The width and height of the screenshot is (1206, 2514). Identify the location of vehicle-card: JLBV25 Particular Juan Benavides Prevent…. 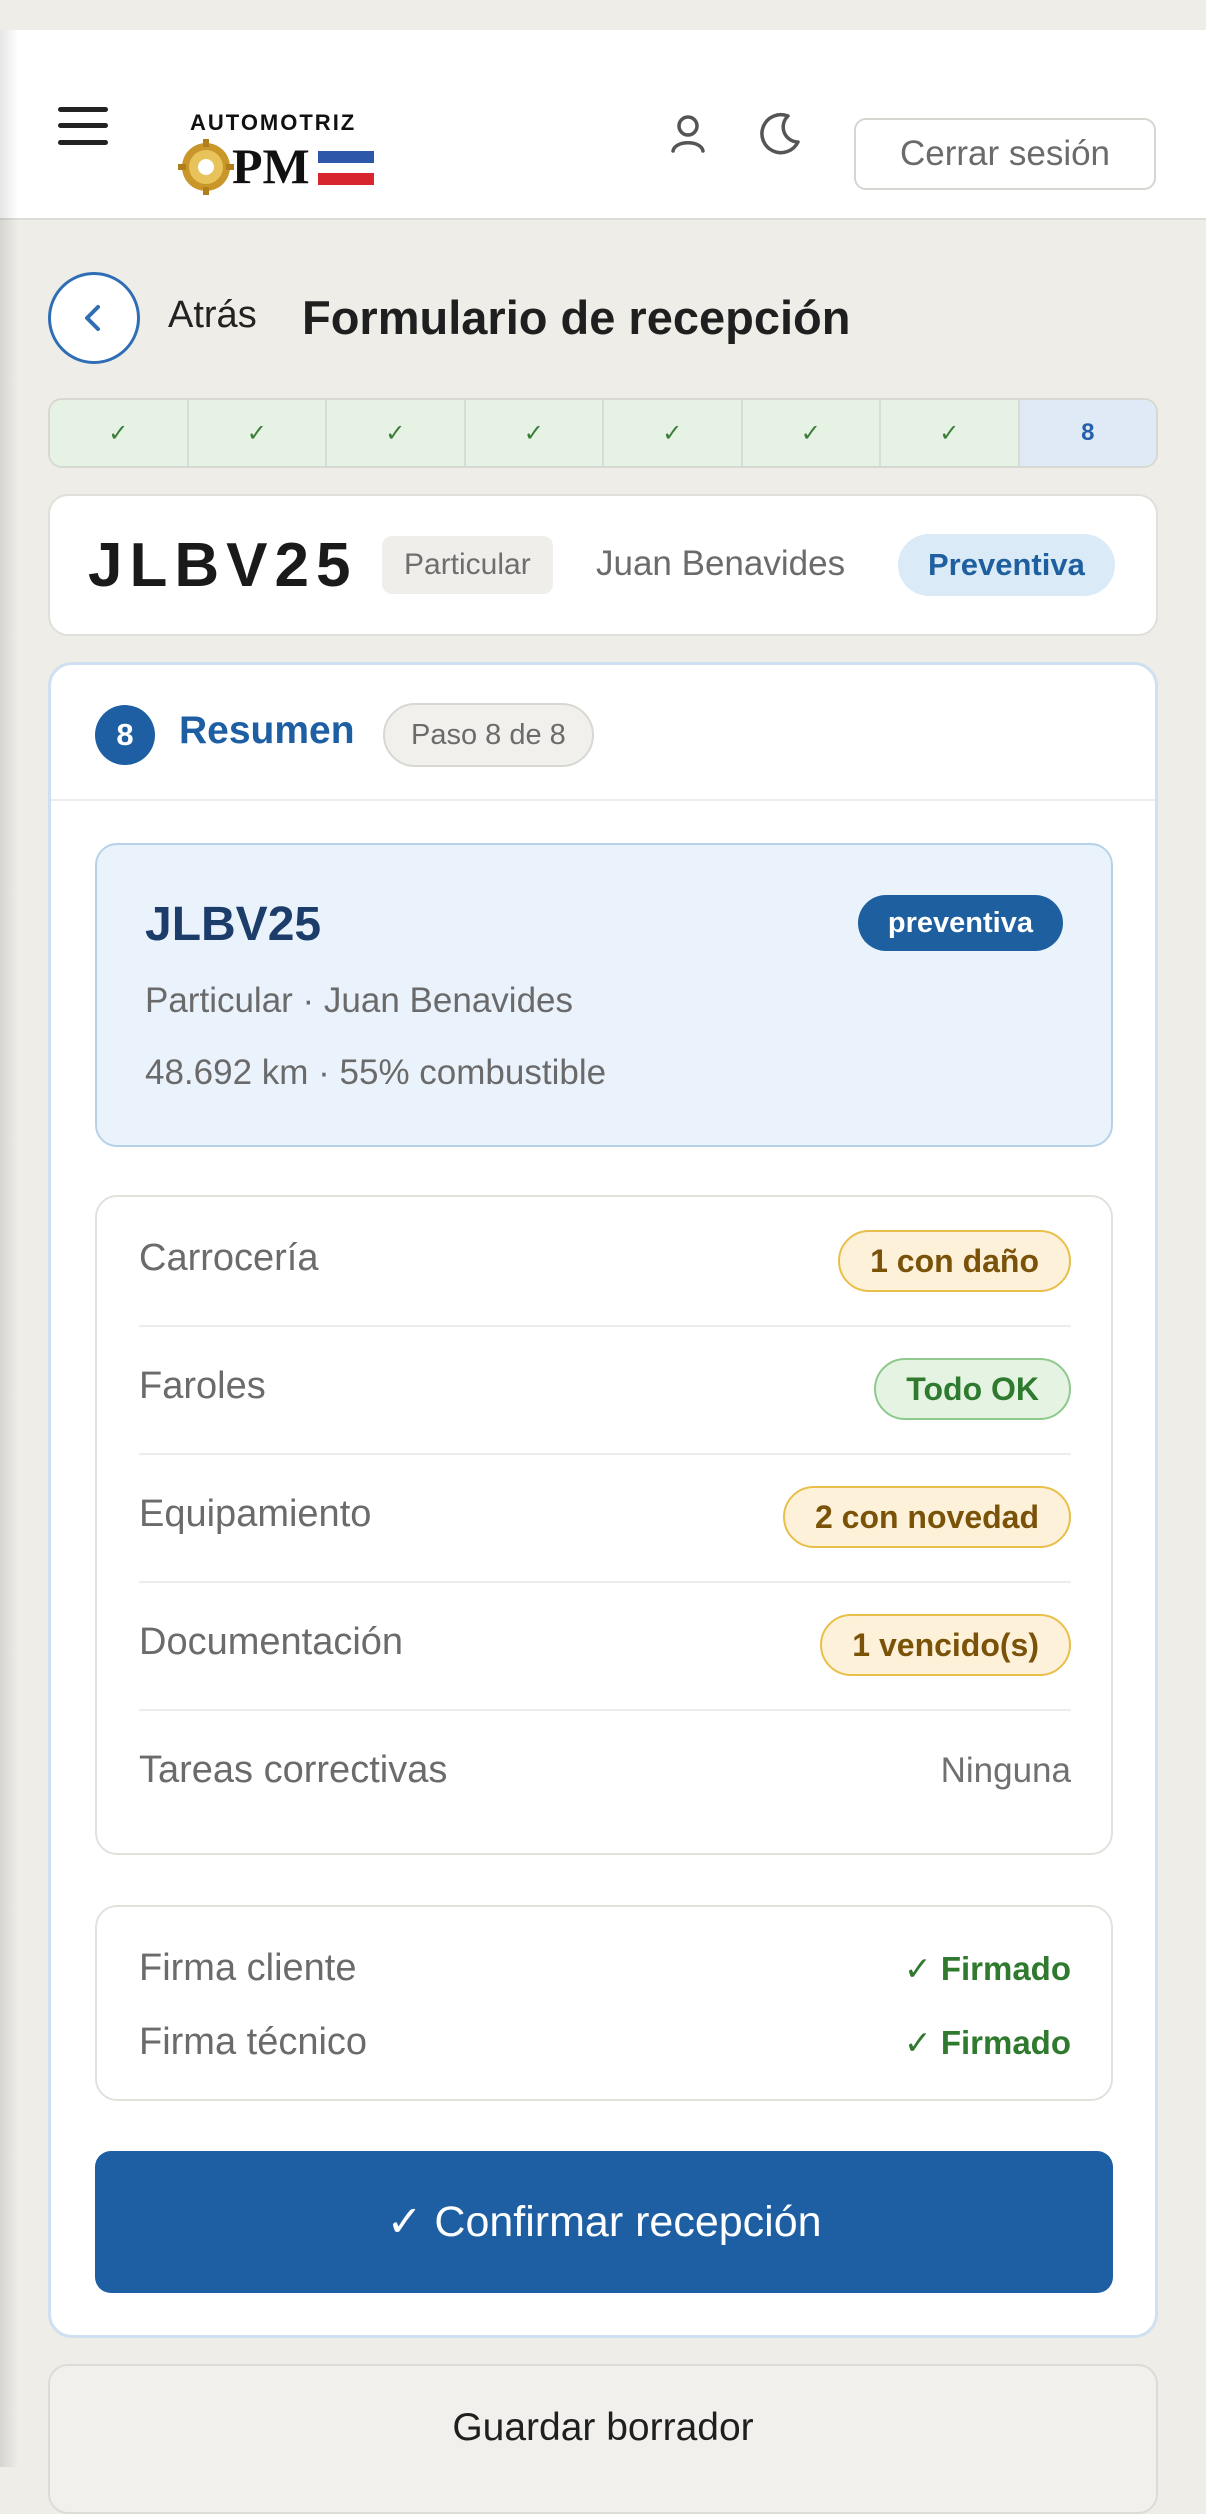
(603, 565).